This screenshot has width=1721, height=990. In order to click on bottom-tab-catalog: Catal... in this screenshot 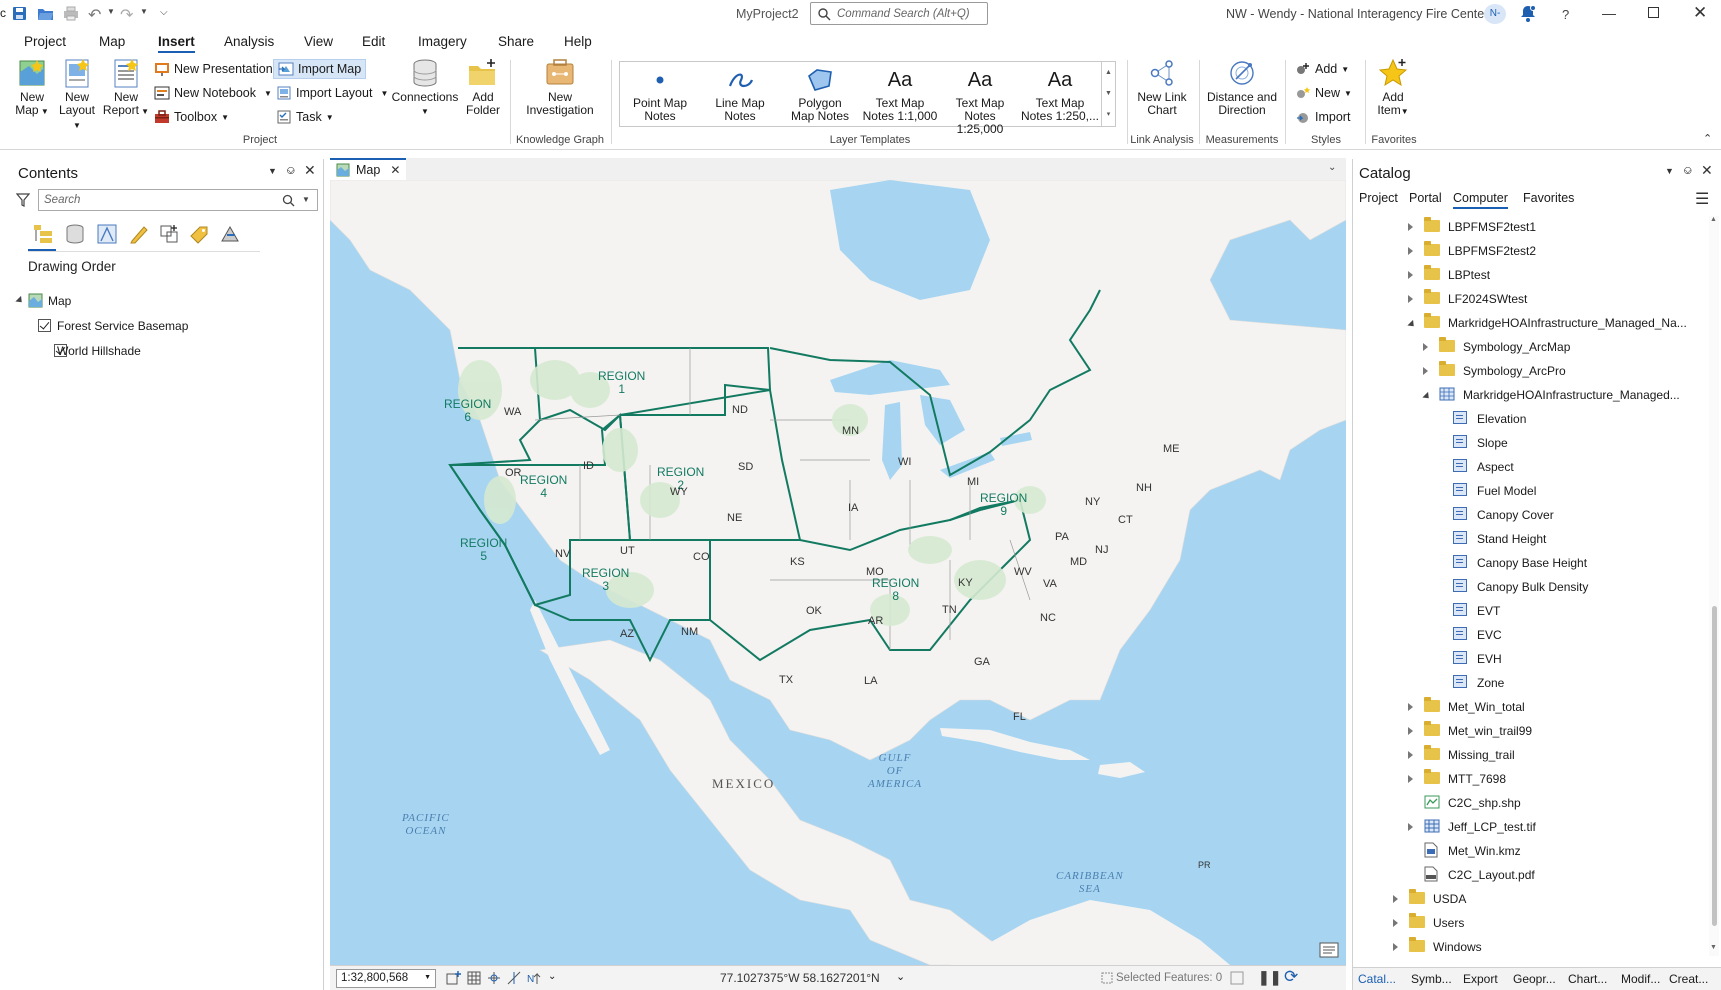, I will do `click(1377, 979)`.